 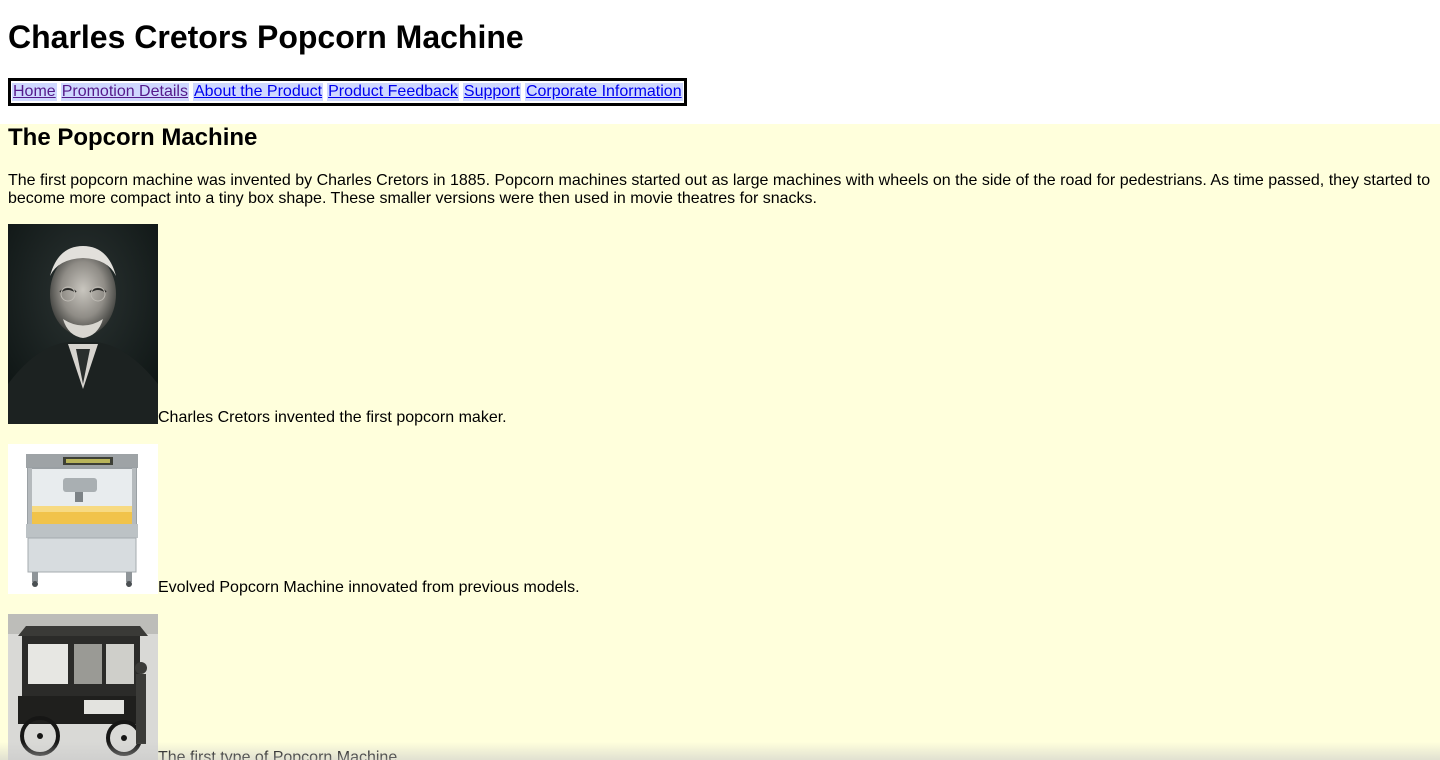 What do you see at coordinates (603, 92) in the screenshot?
I see `nav-link-corporate-information: Corporate Information` at bounding box center [603, 92].